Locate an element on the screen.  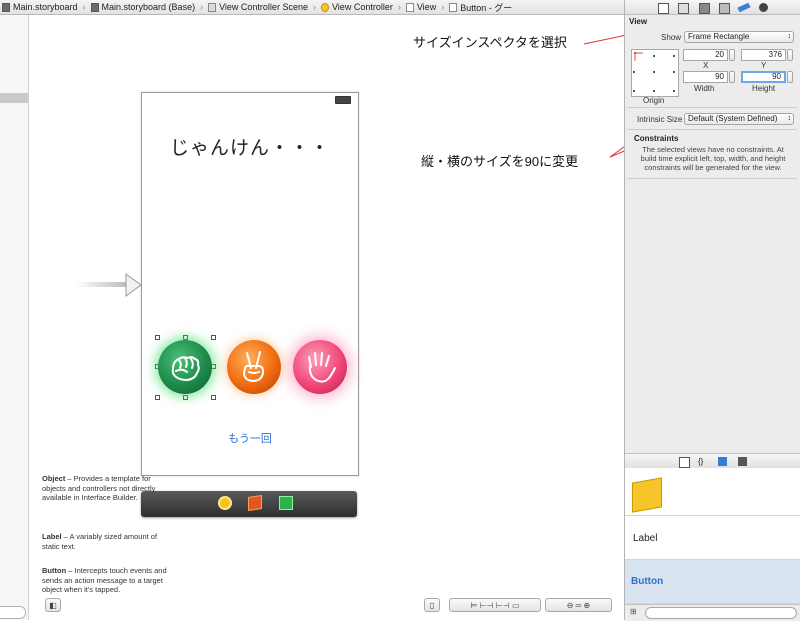
library-search-field is located at coordinates (721, 613).